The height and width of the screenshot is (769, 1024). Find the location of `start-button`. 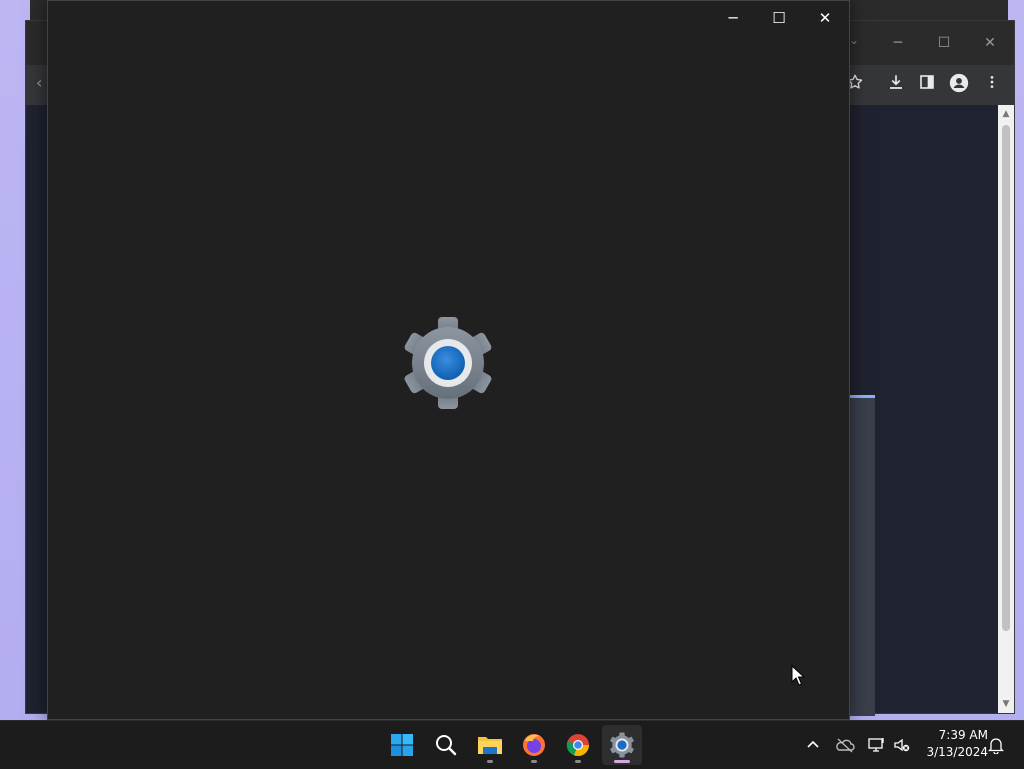

start-button is located at coordinates (402, 745).